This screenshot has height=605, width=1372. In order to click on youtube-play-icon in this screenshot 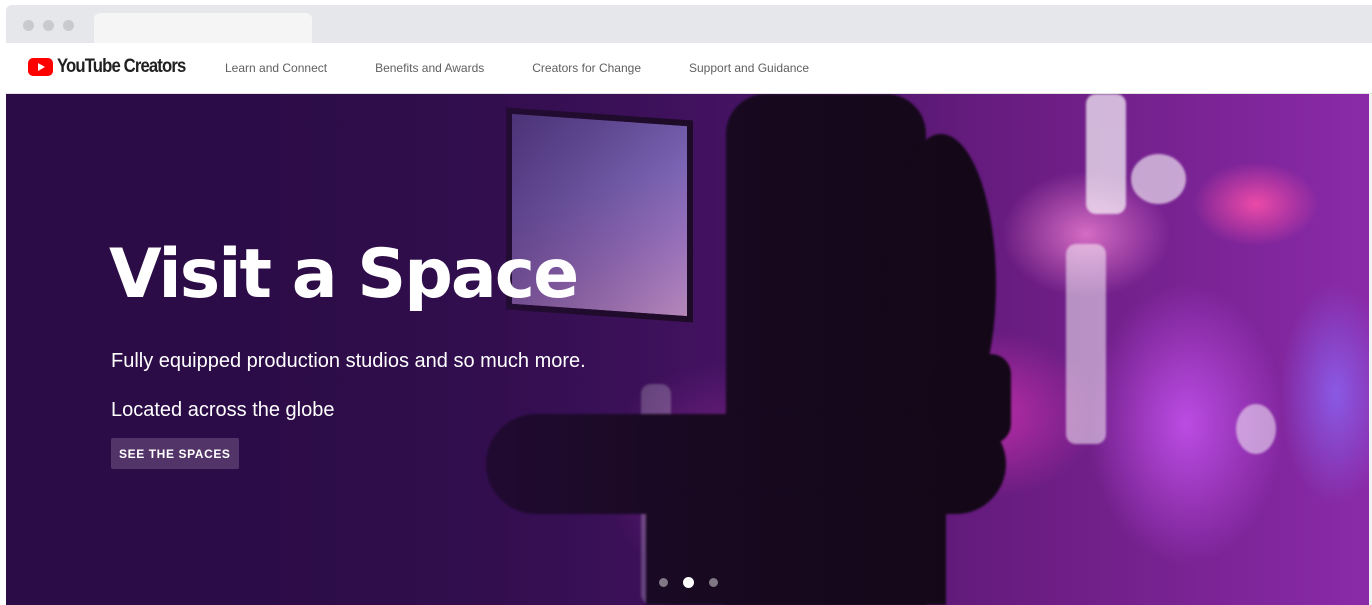, I will do `click(40, 67)`.